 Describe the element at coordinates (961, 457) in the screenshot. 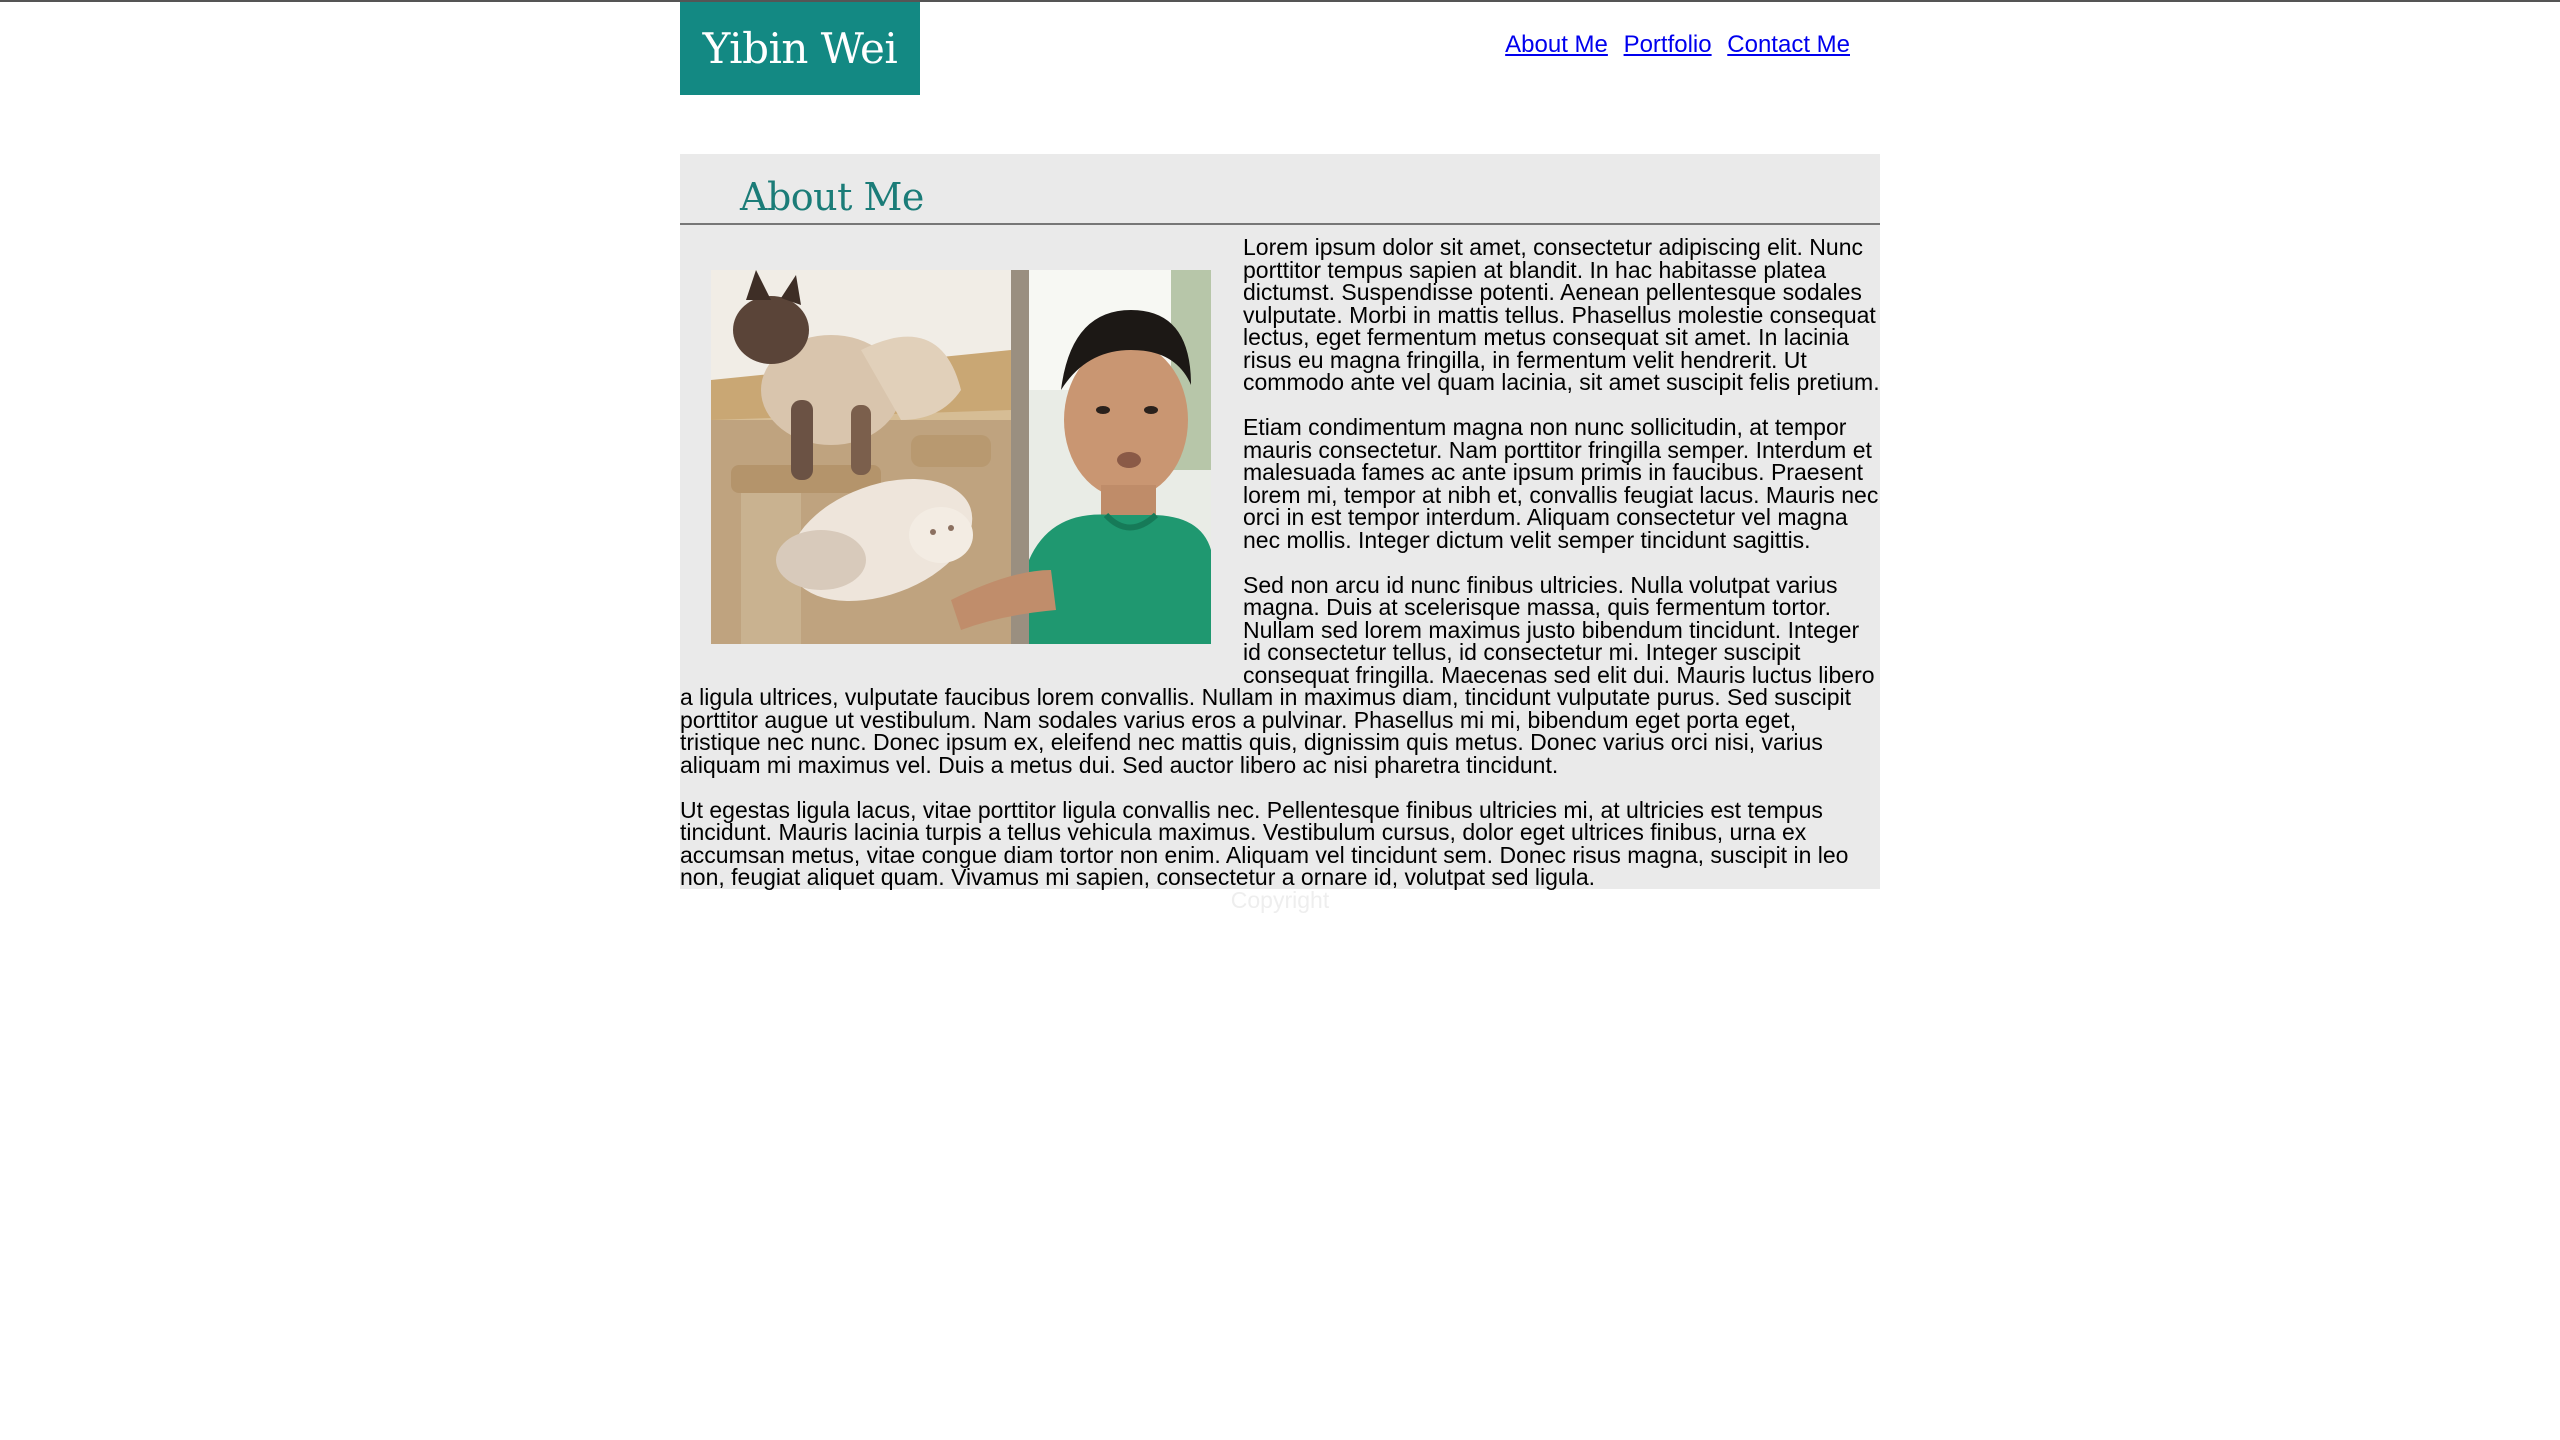

I see `profile-photo` at that location.